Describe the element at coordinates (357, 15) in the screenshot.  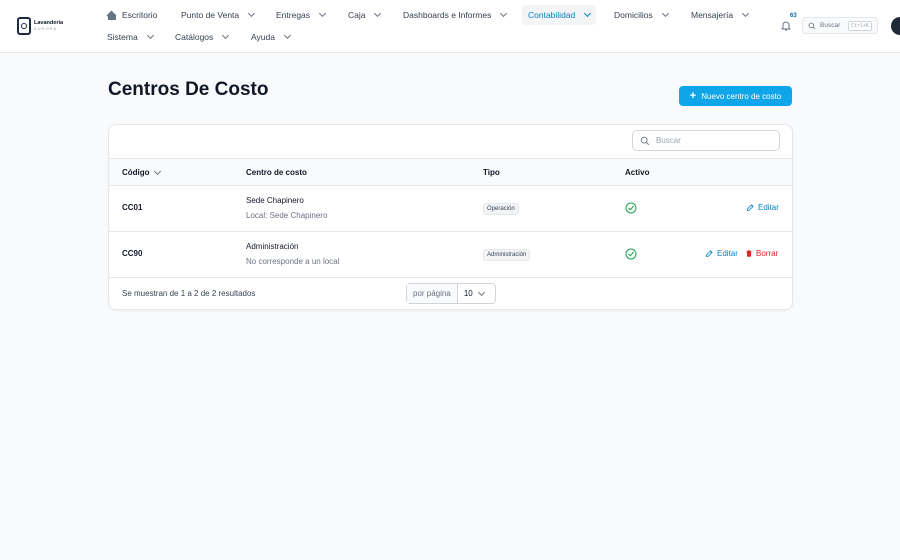
I see `nav-caja-label: Caja` at that location.